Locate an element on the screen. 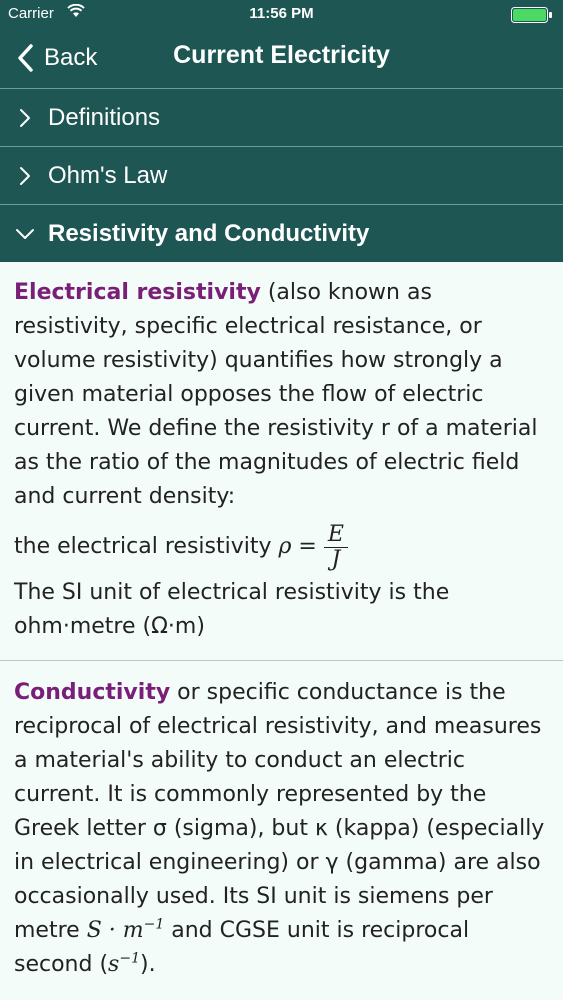 This screenshot has height=1000, width=563. resistivity-formula: the electrical resistivity ρ = E J is located at coordinates (281, 547).